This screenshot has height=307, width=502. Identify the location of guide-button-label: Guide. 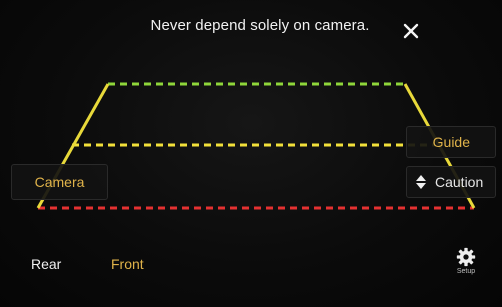
(451, 142).